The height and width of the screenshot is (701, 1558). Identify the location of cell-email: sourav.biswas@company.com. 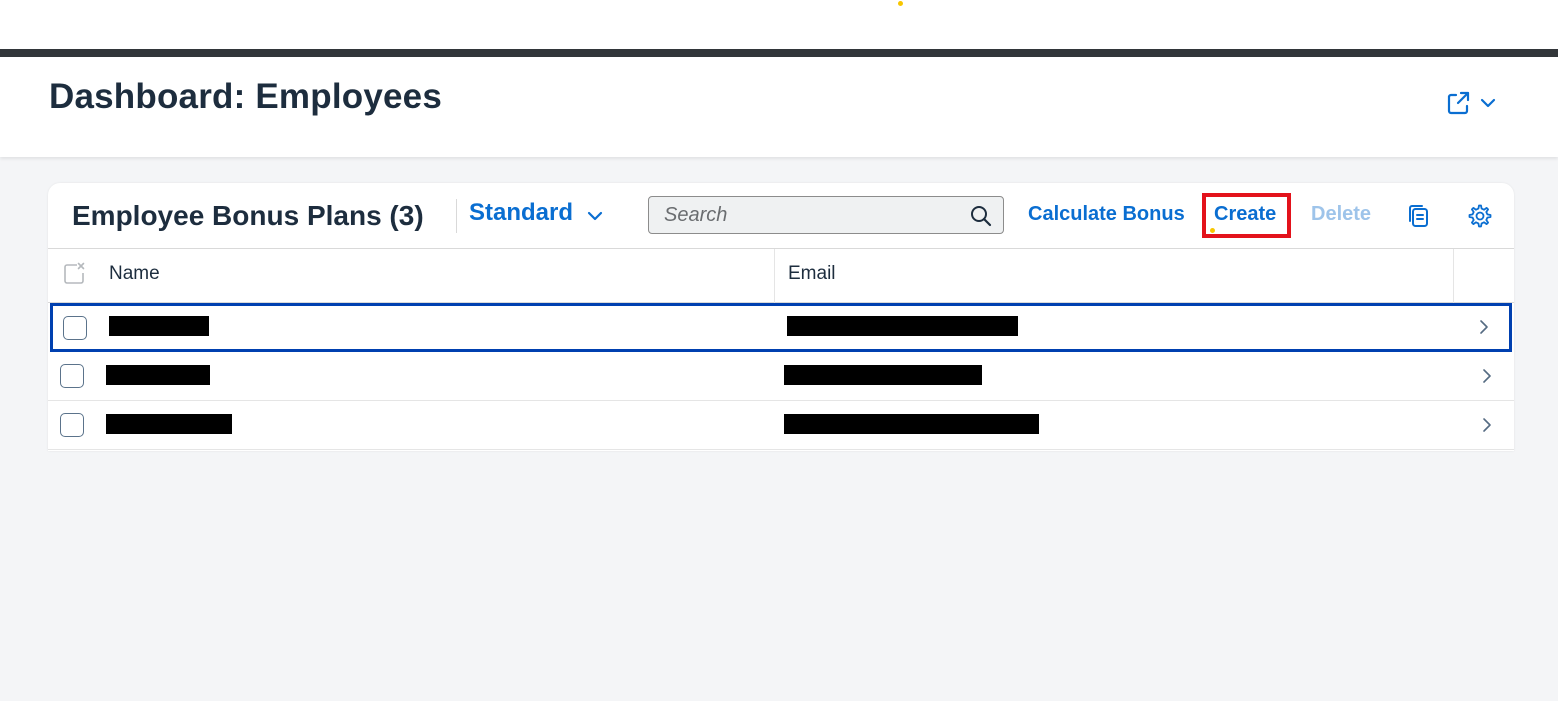
(912, 427).